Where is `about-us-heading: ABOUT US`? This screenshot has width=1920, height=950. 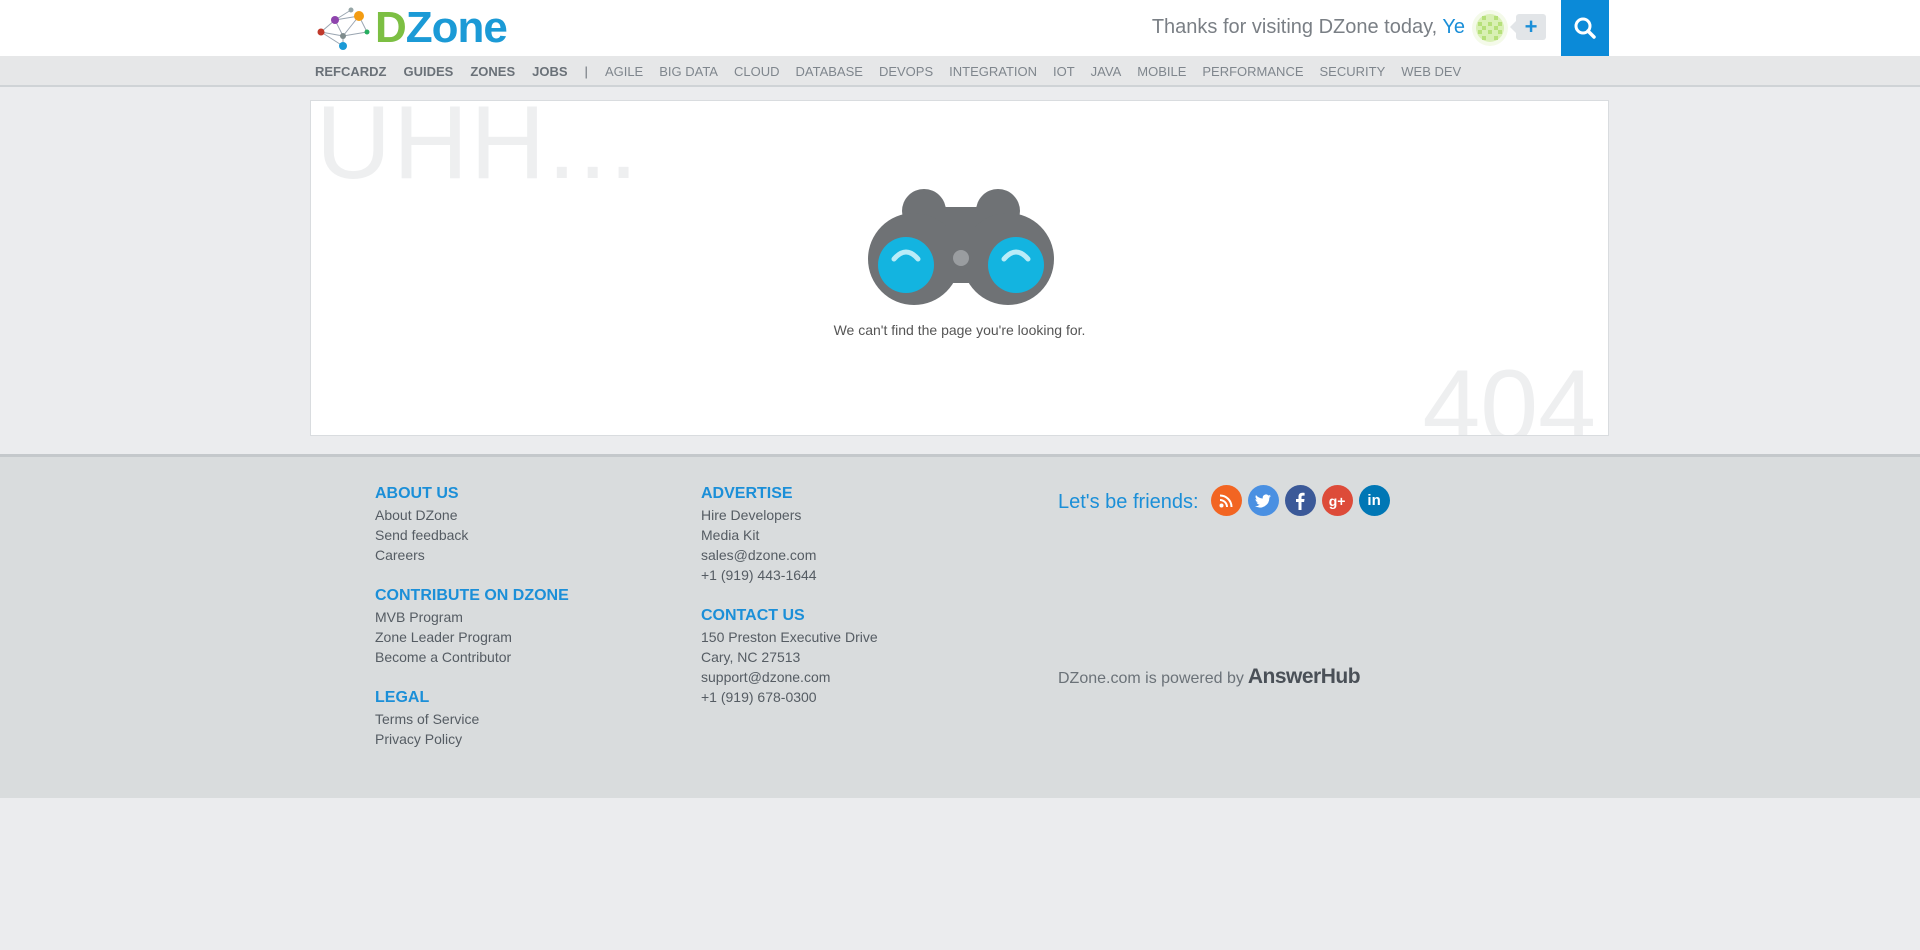 about-us-heading: ABOUT US is located at coordinates (417, 493).